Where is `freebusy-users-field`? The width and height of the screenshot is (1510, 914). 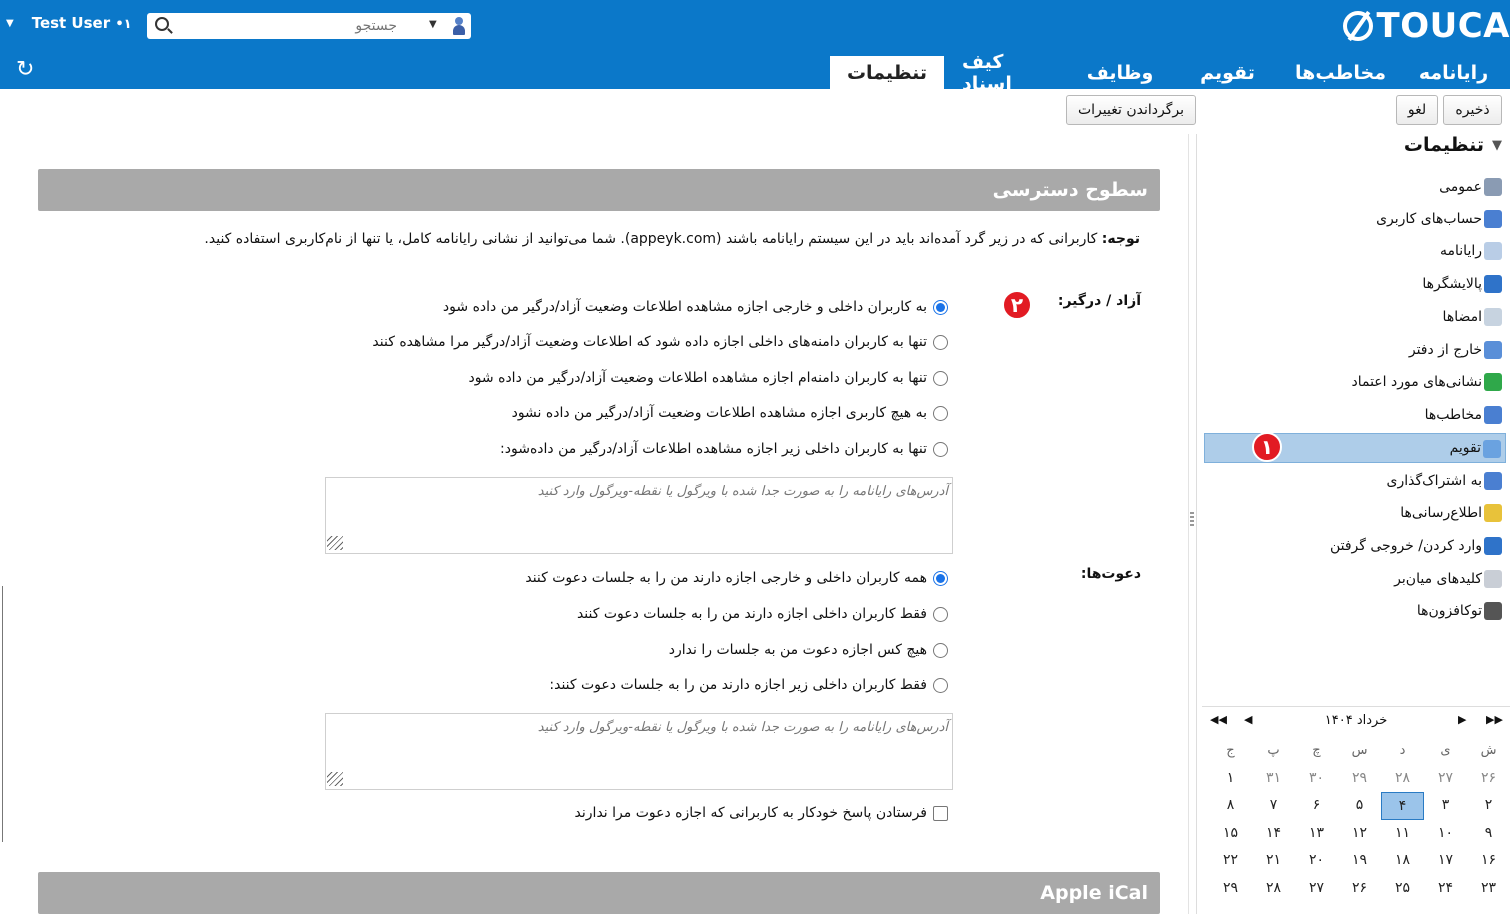 freebusy-users-field is located at coordinates (639, 515).